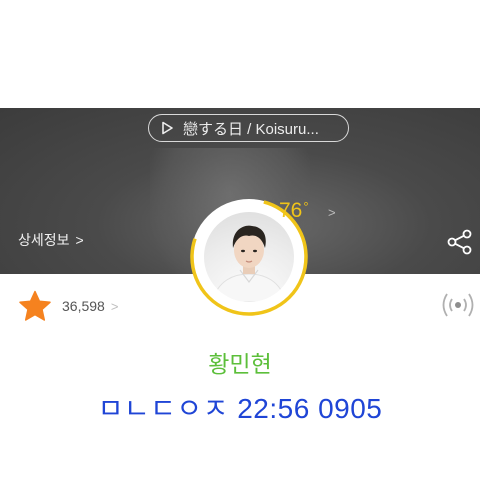  What do you see at coordinates (167, 128) in the screenshot?
I see `play-icon` at bounding box center [167, 128].